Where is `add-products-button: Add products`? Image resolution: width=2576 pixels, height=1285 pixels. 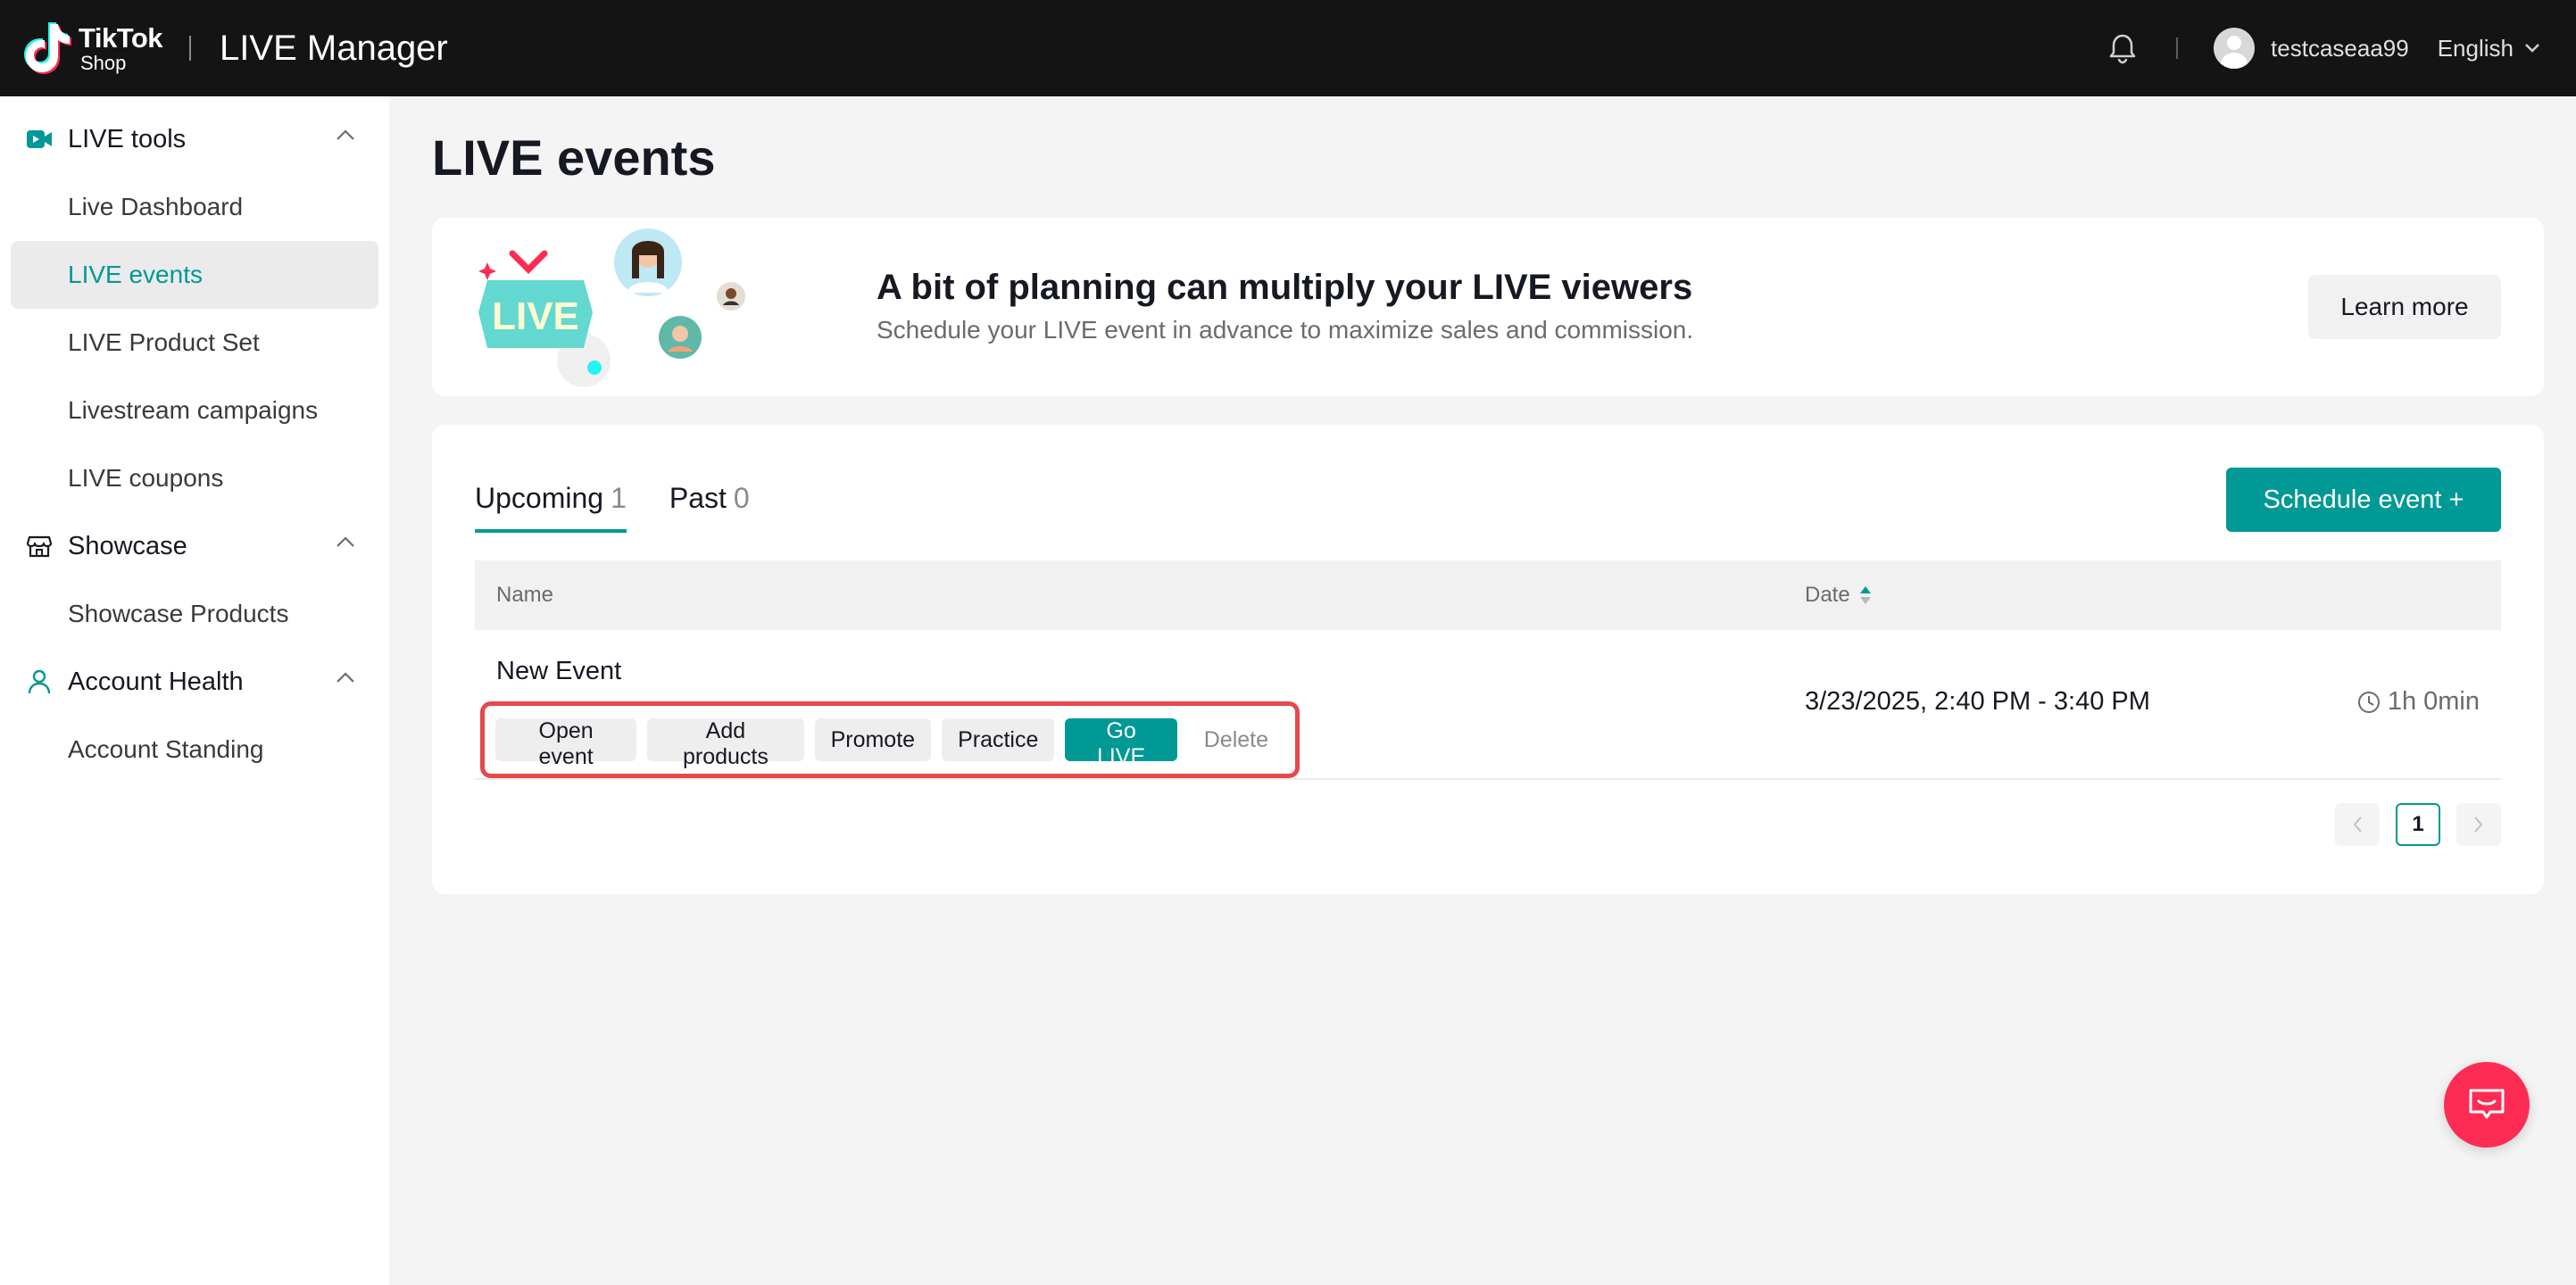
add-products-button: Add products is located at coordinates (726, 744).